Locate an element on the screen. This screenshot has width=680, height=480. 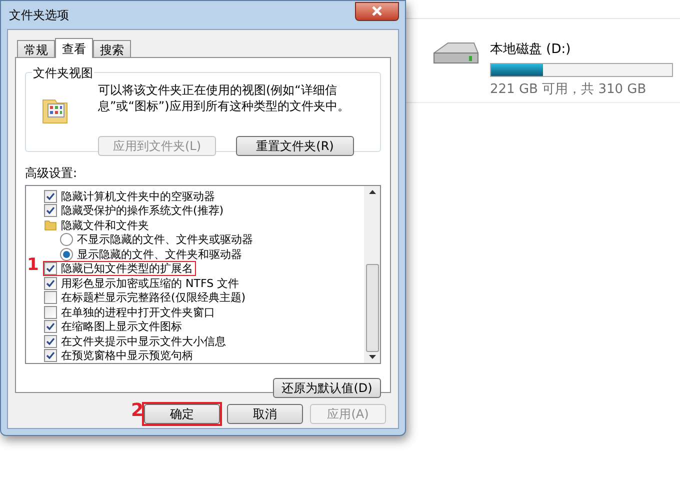
tab: 查看 is located at coordinates (74, 48).